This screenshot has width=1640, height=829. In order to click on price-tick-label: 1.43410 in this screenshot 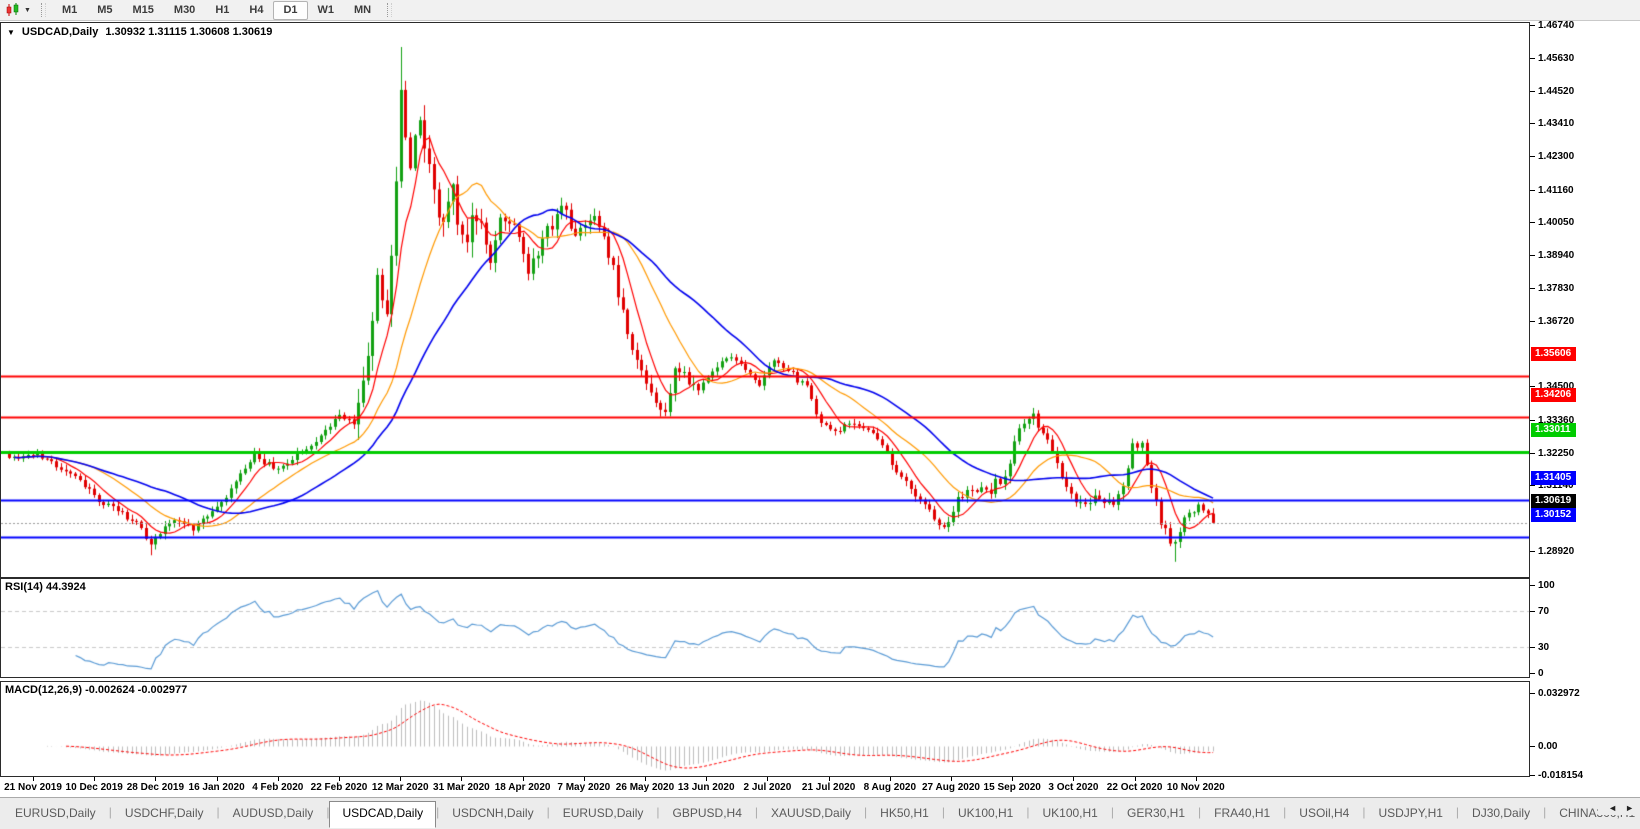, I will do `click(1556, 124)`.